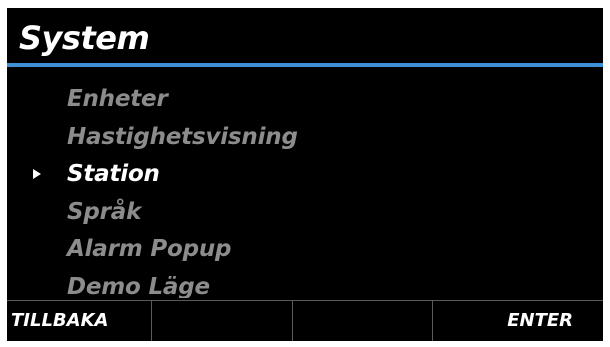 This screenshot has width=610, height=347. I want to click on back-softkey: TILLBAKA, so click(79, 321).